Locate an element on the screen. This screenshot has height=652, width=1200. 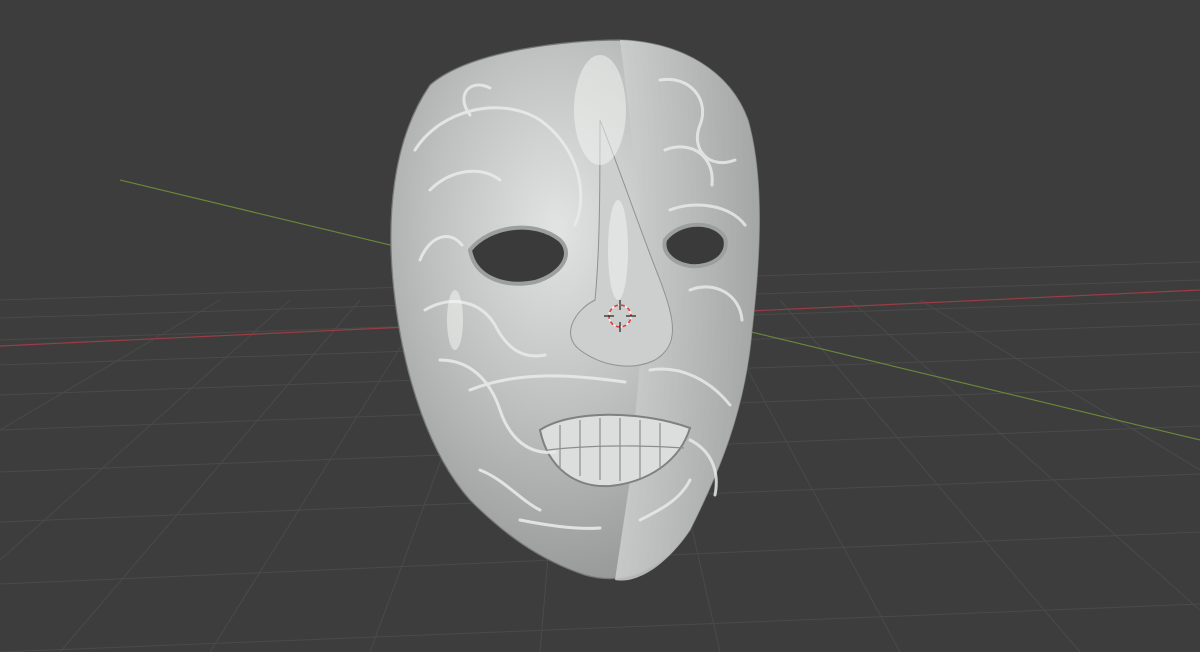
mask-left-eye is located at coordinates (517, 255).